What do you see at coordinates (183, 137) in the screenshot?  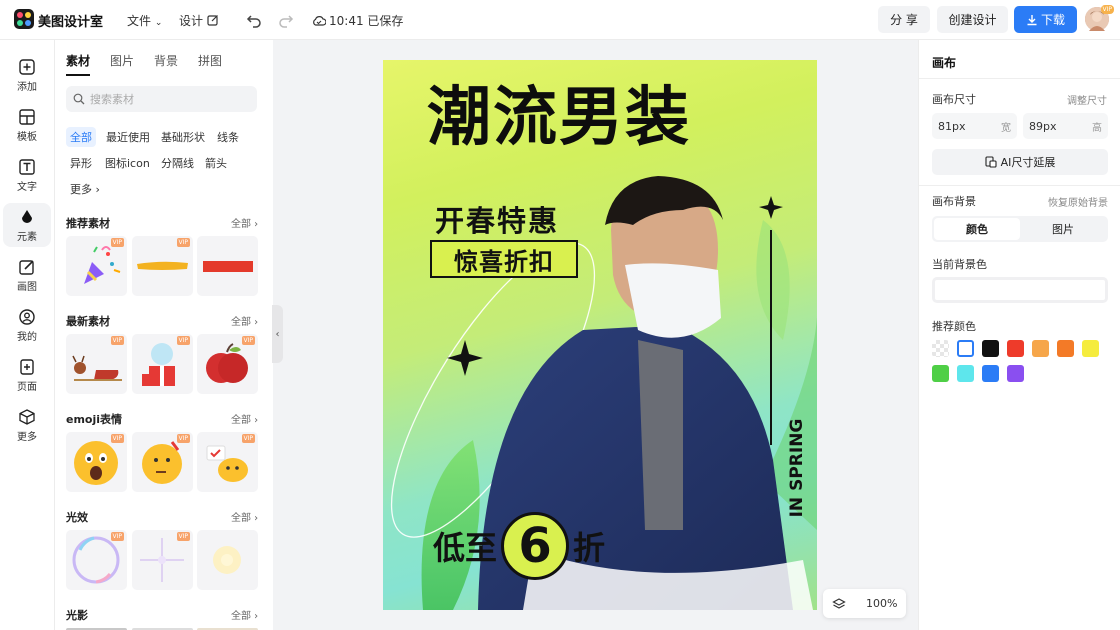 I see `chip-basic-shapes: 基础形状` at bounding box center [183, 137].